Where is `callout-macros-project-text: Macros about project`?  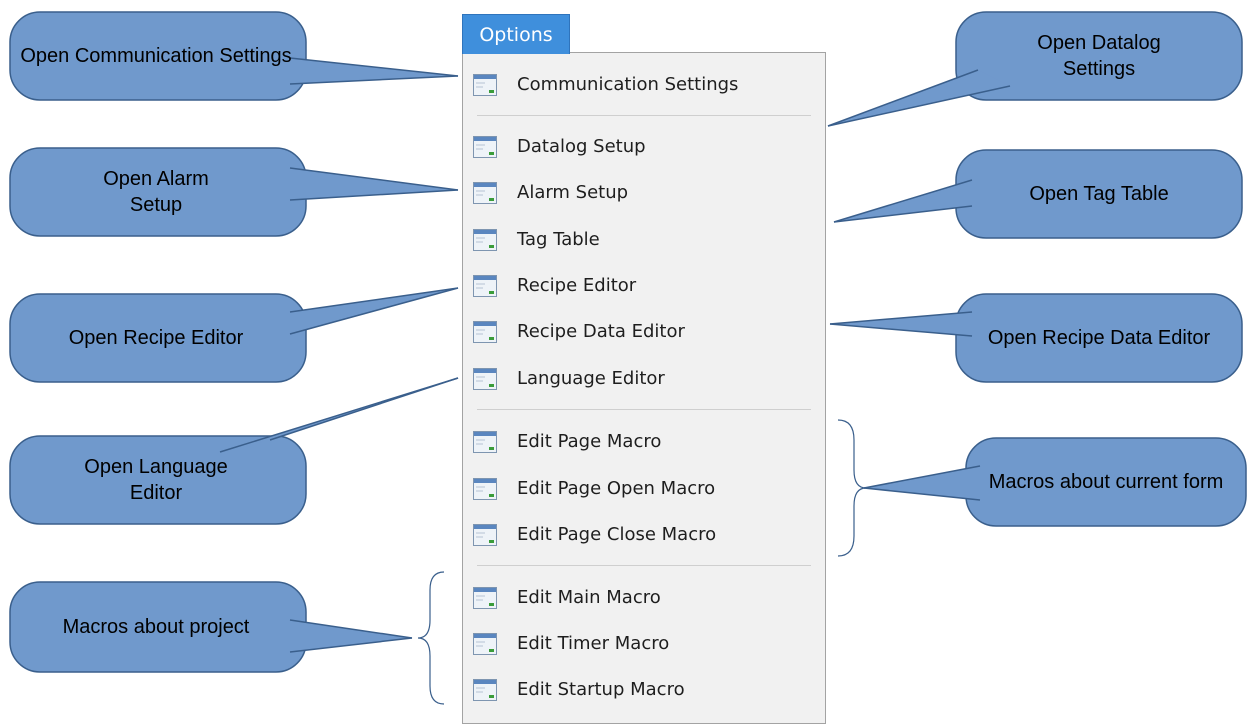 callout-macros-project-text: Macros about project is located at coordinates (156, 627).